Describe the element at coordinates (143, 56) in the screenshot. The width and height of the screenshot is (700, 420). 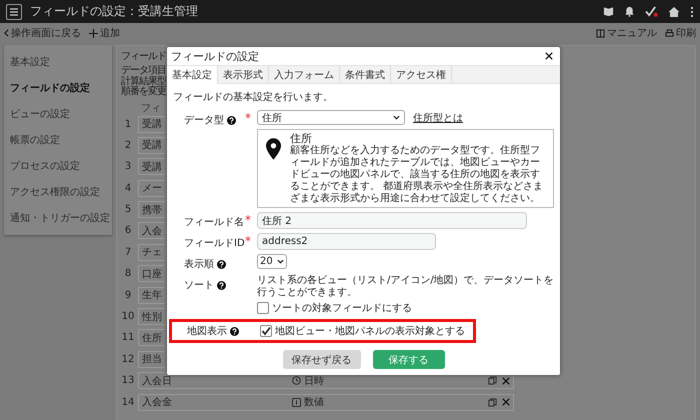
I see `panel-title: フィールド` at that location.